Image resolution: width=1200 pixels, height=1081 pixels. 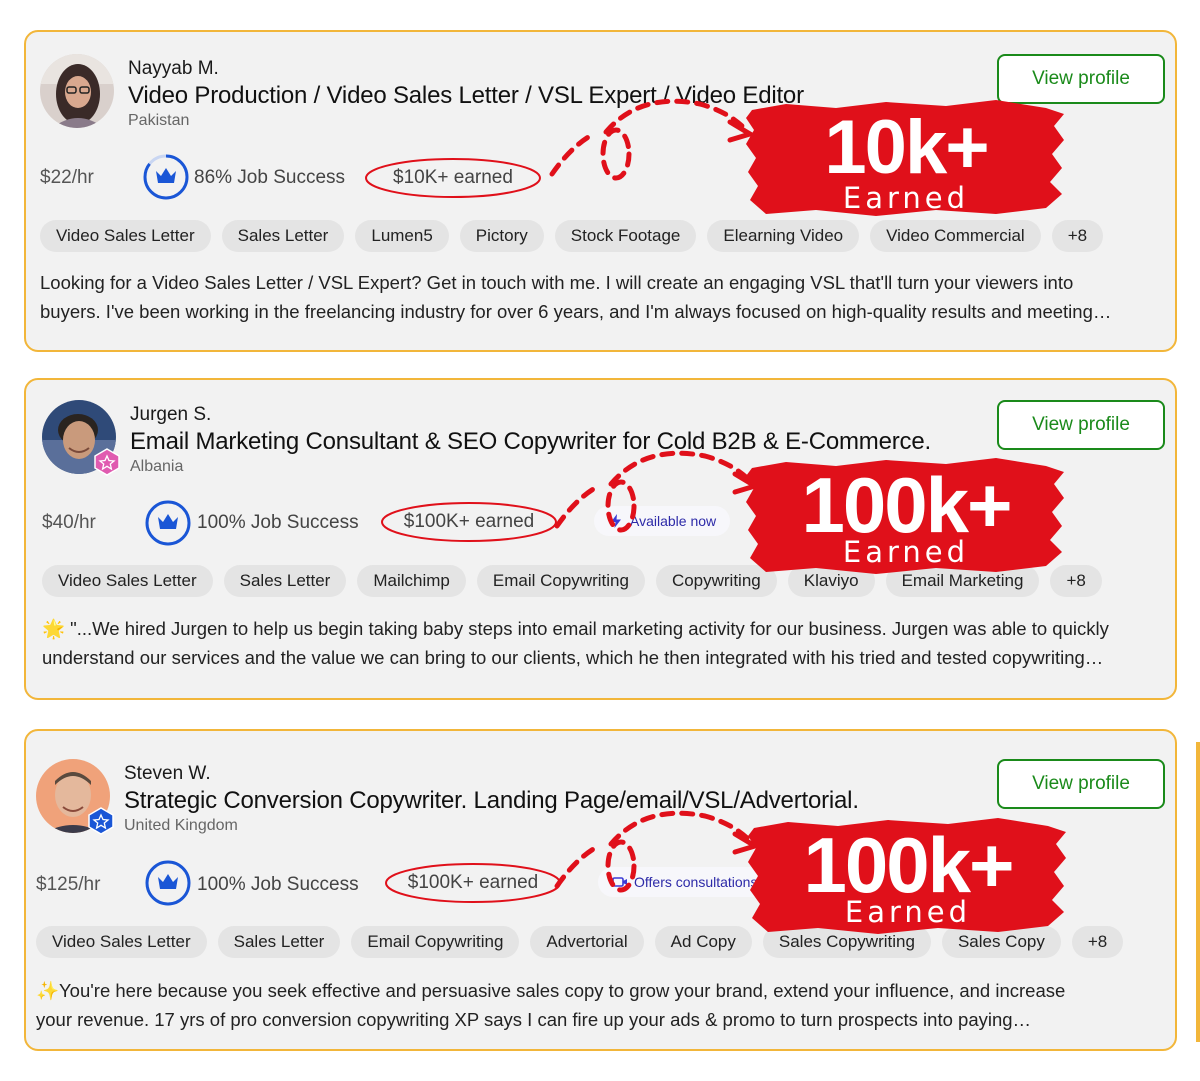 I want to click on skill-chip: Pictory, so click(x=501, y=236).